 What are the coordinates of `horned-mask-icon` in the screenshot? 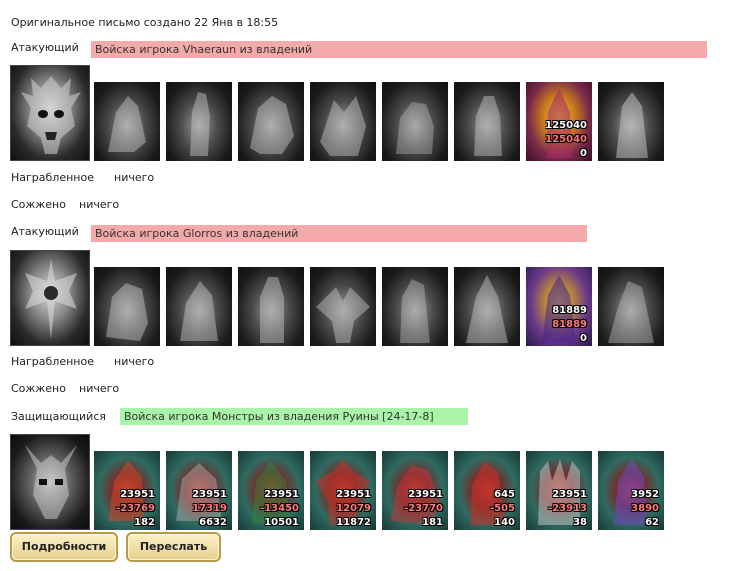 It's located at (51, 482).